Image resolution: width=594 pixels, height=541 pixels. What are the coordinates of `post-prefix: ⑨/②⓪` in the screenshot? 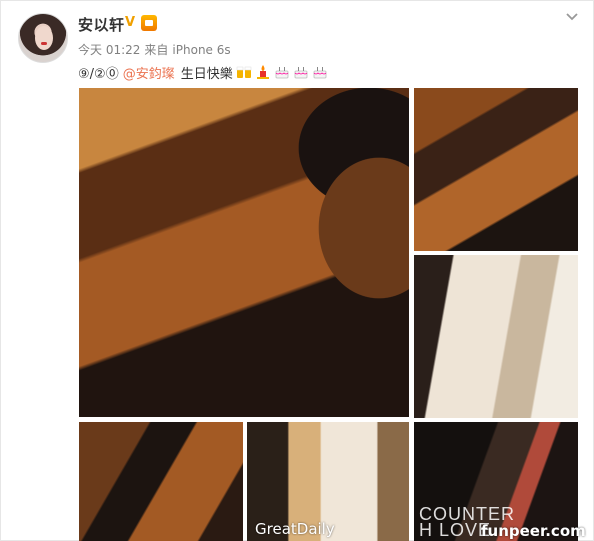 It's located at (98, 74).